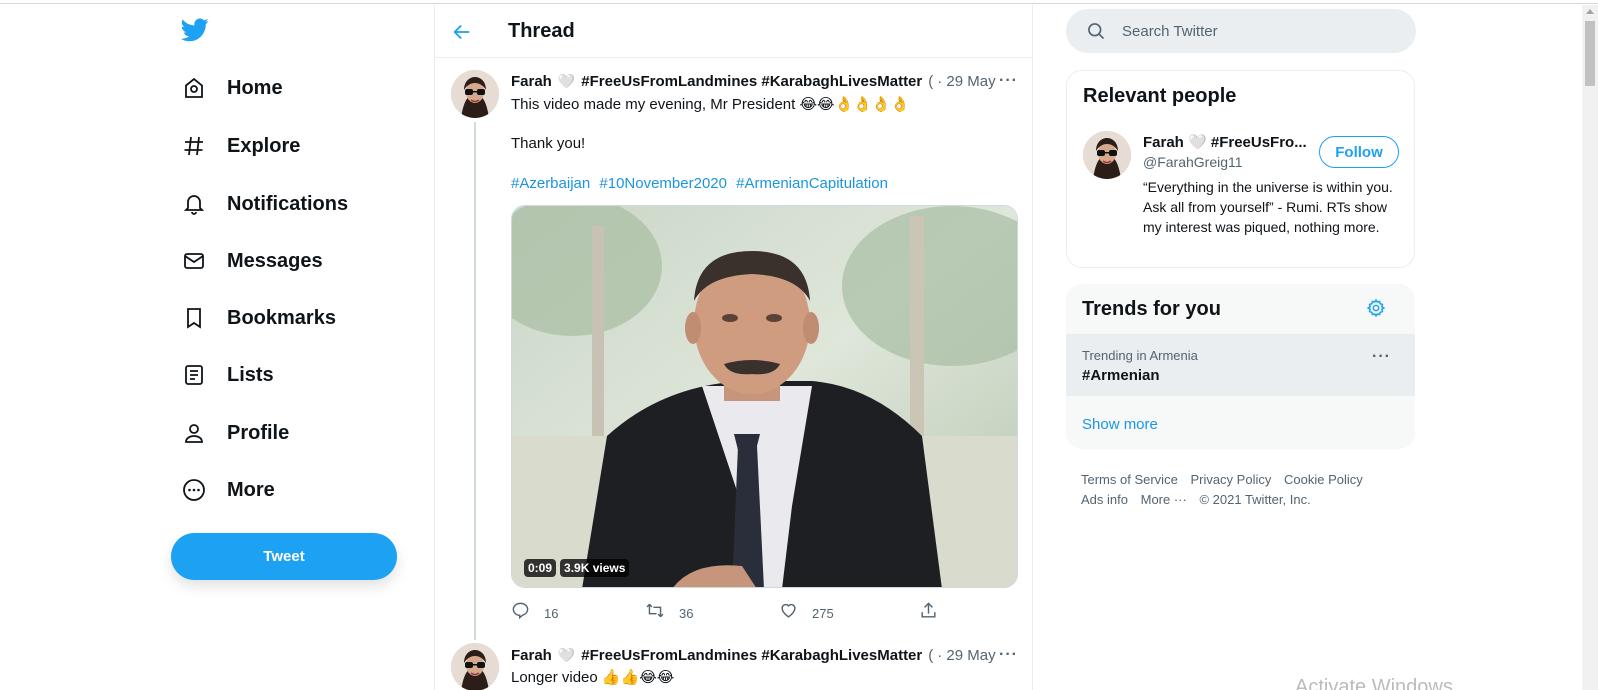 Image resolution: width=1598 pixels, height=690 pixels. I want to click on search-box, so click(1241, 31).